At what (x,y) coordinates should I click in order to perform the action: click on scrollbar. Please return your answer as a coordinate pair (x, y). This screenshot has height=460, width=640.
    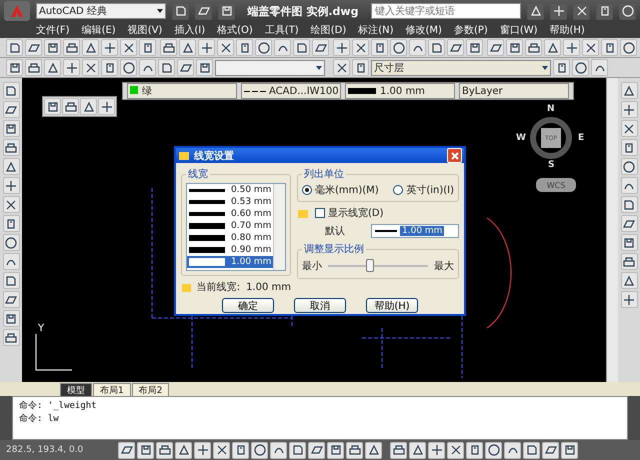
    Looking at the image, I should click on (279, 227).